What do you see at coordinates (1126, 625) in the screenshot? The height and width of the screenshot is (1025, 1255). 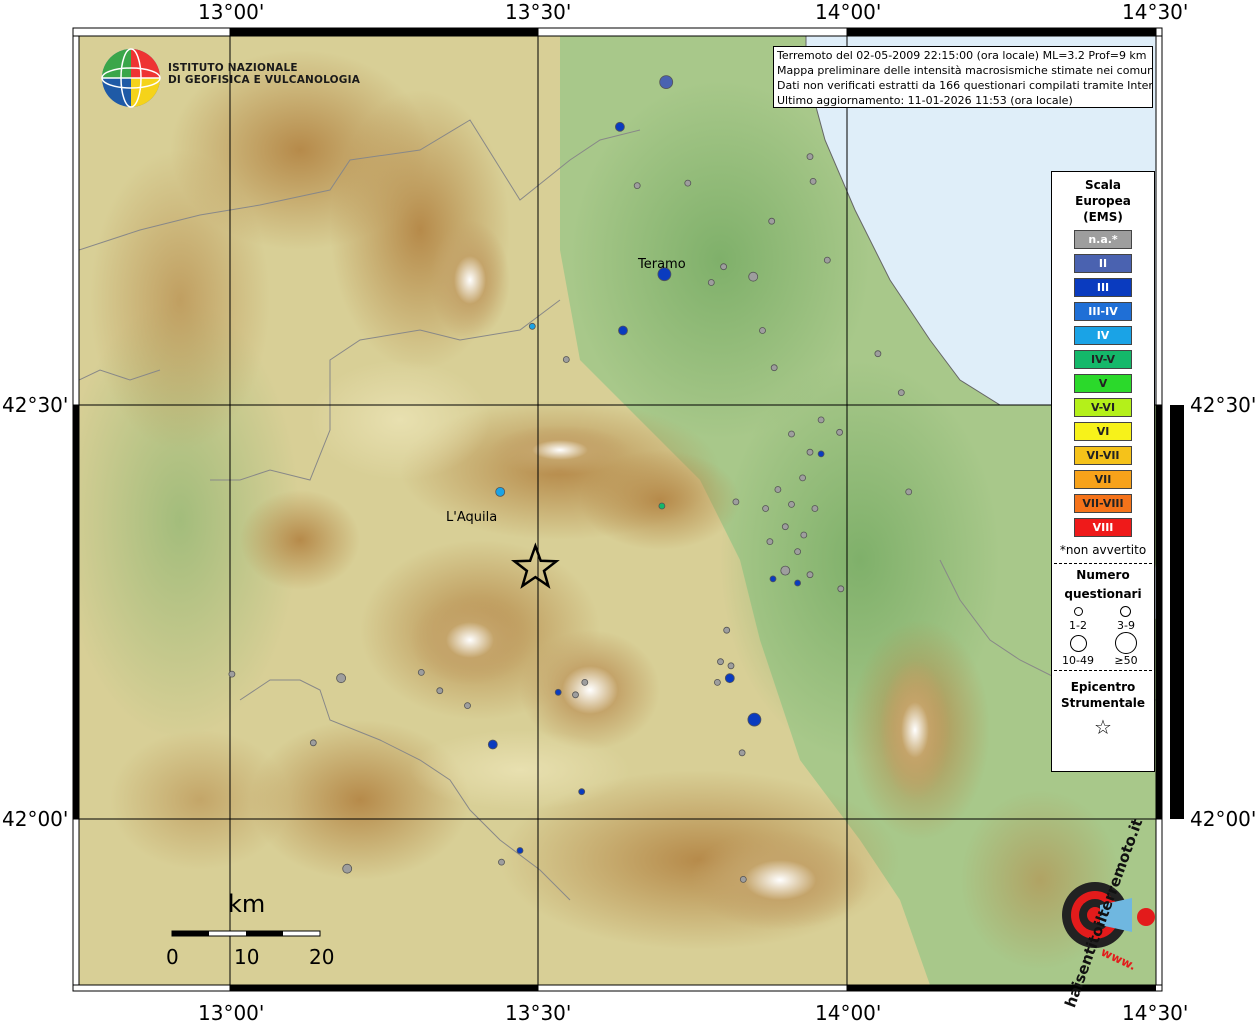 I see `count-label-3-9: 3-9` at bounding box center [1126, 625].